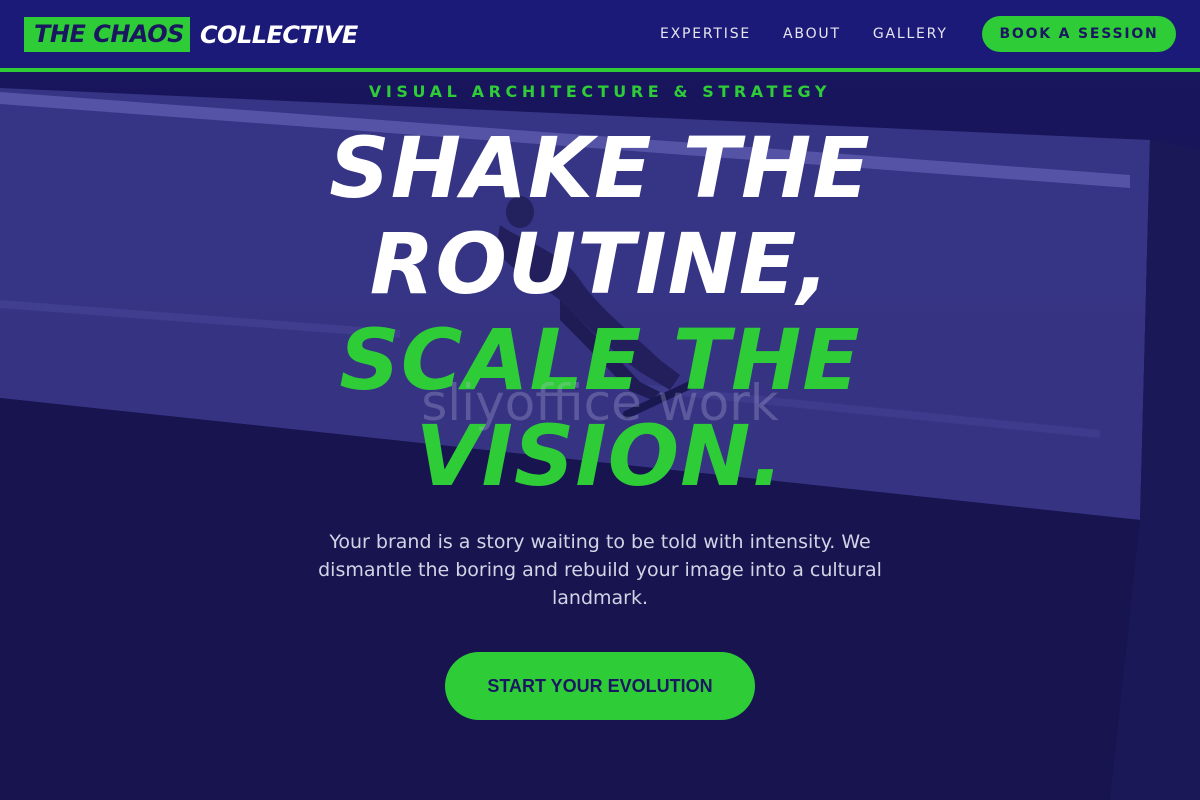 Image resolution: width=1200 pixels, height=800 pixels. Describe the element at coordinates (1079, 34) in the screenshot. I see `book-session-button: BOOK A SESSION` at that location.